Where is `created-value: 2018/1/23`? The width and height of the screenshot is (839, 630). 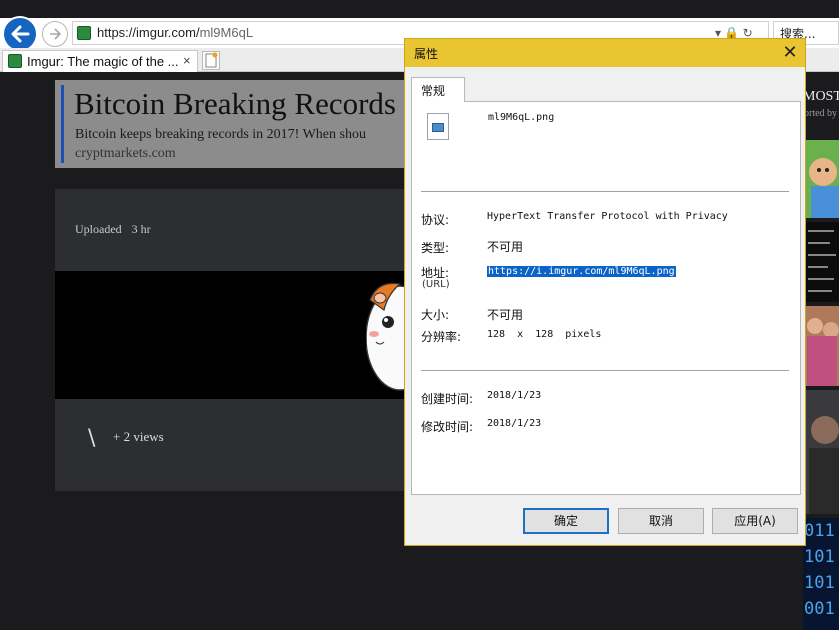 created-value: 2018/1/23 is located at coordinates (514, 395).